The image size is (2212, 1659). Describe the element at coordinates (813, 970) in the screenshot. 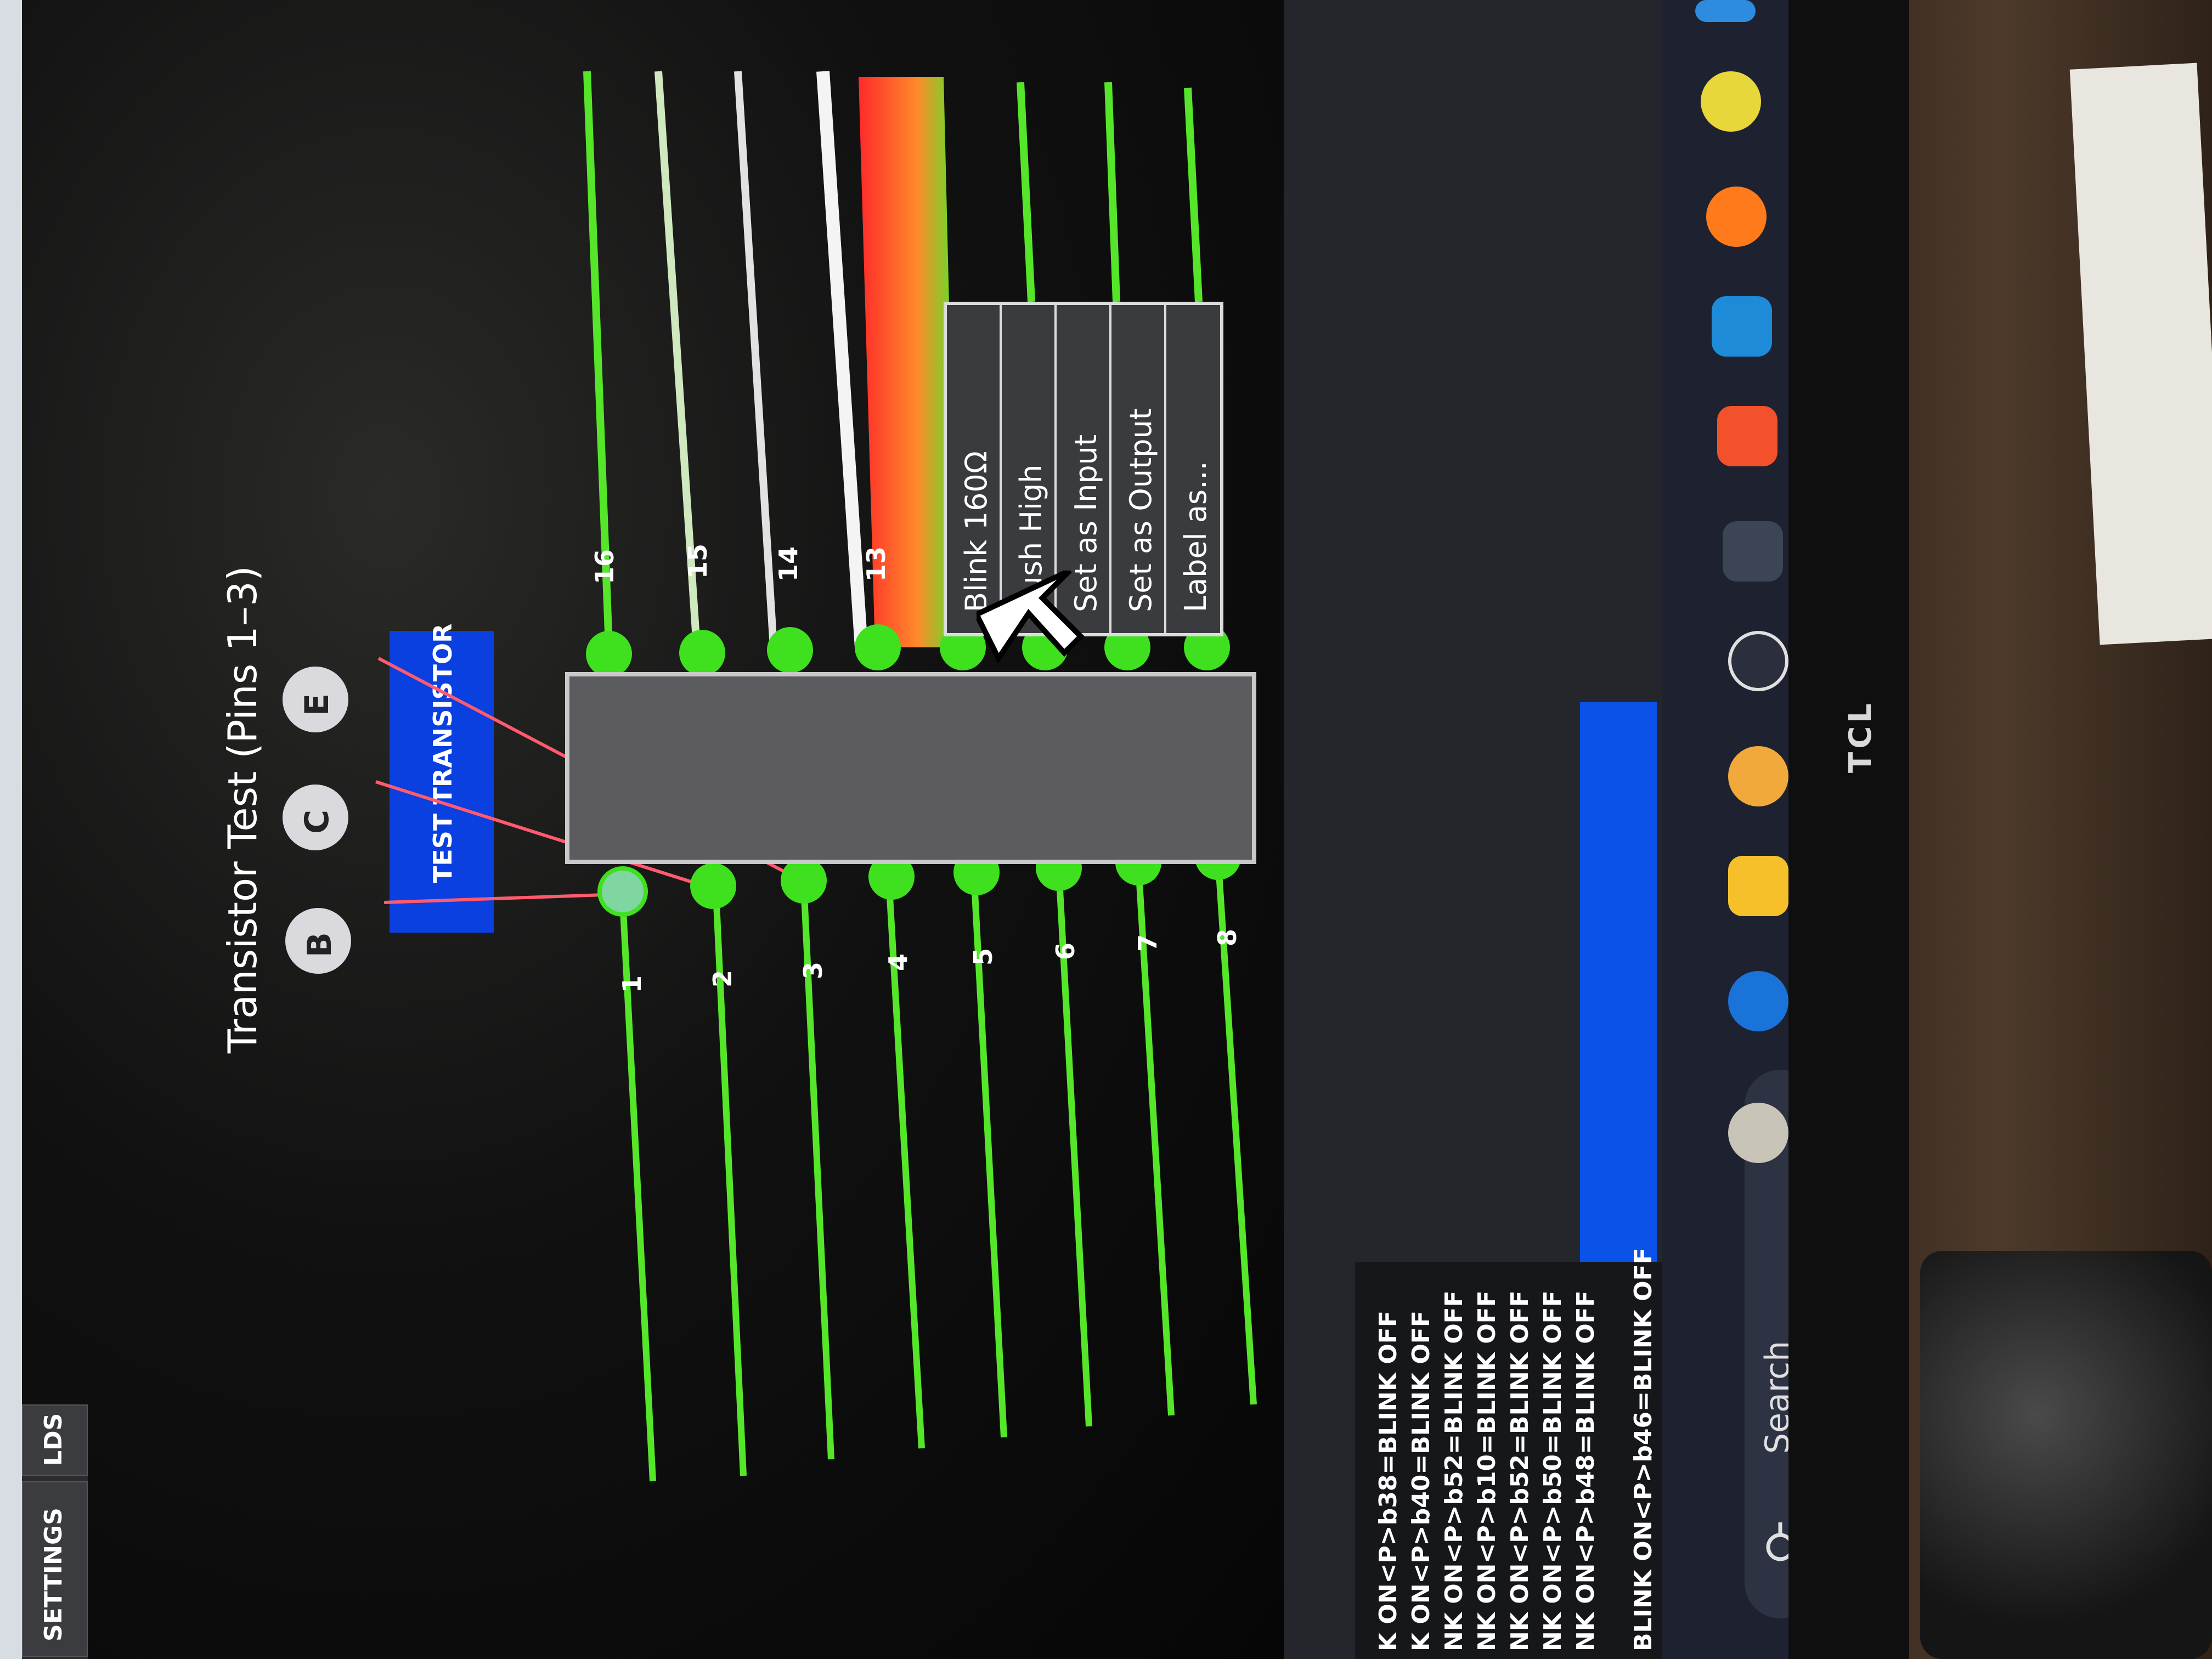

I see `pin-label-3: 3` at that location.